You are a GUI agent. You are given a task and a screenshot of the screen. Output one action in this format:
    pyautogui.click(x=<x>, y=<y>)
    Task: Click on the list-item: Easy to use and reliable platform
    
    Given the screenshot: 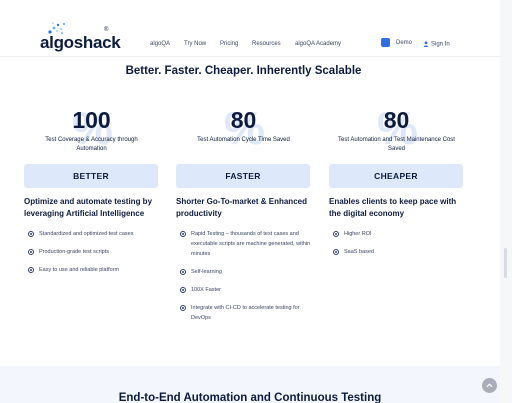 What is the action you would take?
    pyautogui.click(x=95, y=270)
    